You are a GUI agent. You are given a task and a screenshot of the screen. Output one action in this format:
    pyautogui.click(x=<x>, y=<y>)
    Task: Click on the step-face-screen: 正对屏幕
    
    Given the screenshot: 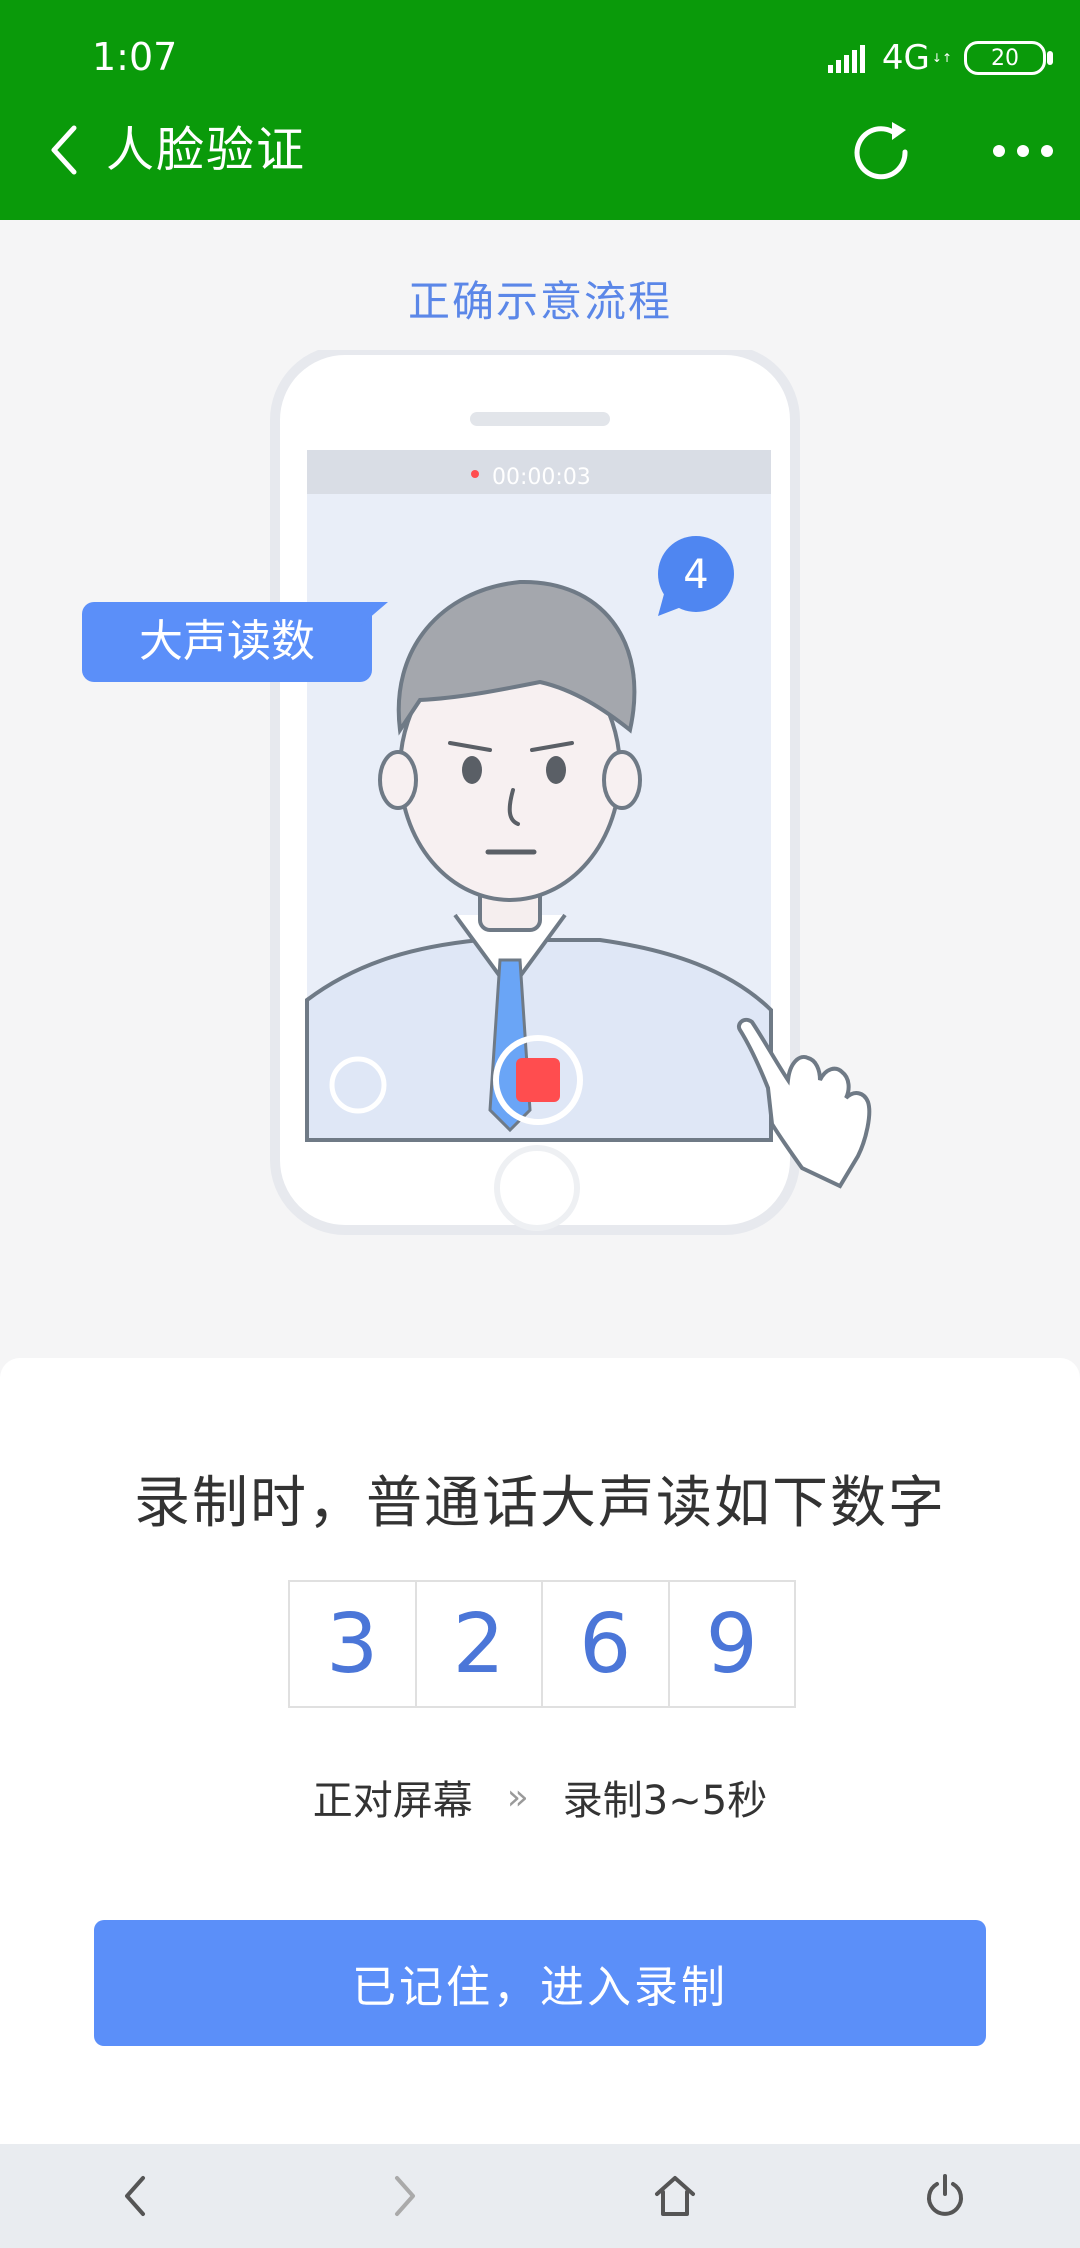 What is the action you would take?
    pyautogui.click(x=392, y=1801)
    